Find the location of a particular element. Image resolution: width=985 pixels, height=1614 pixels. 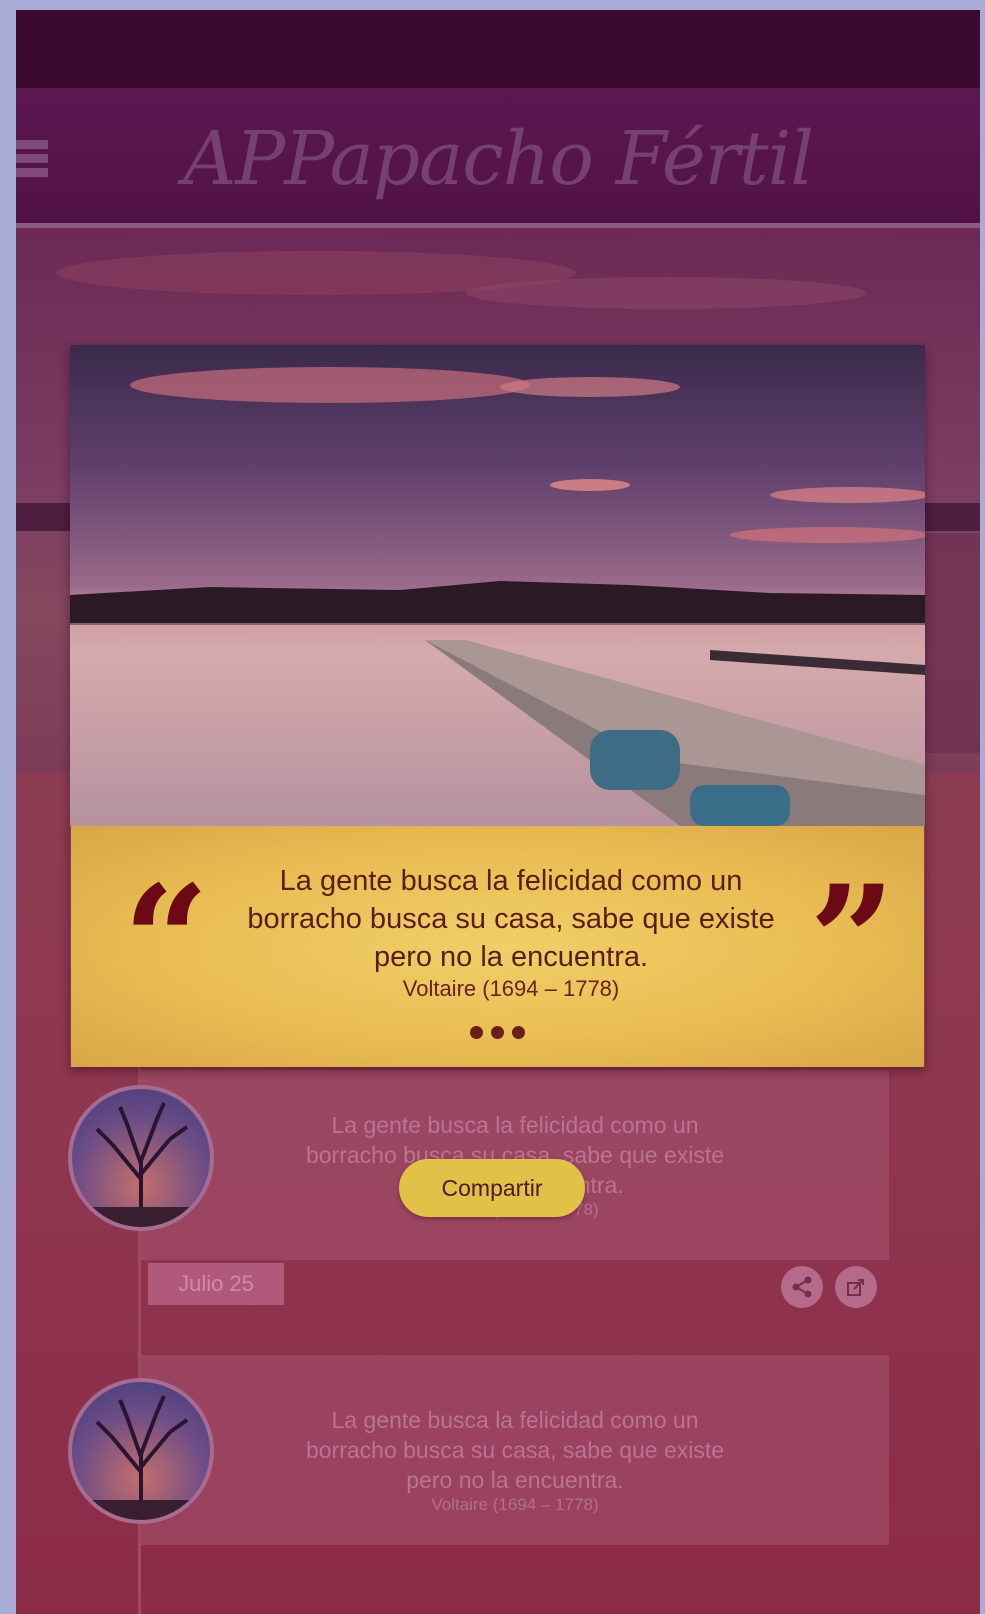

app-header: APPapacho Fértil is located at coordinates (498, 158).